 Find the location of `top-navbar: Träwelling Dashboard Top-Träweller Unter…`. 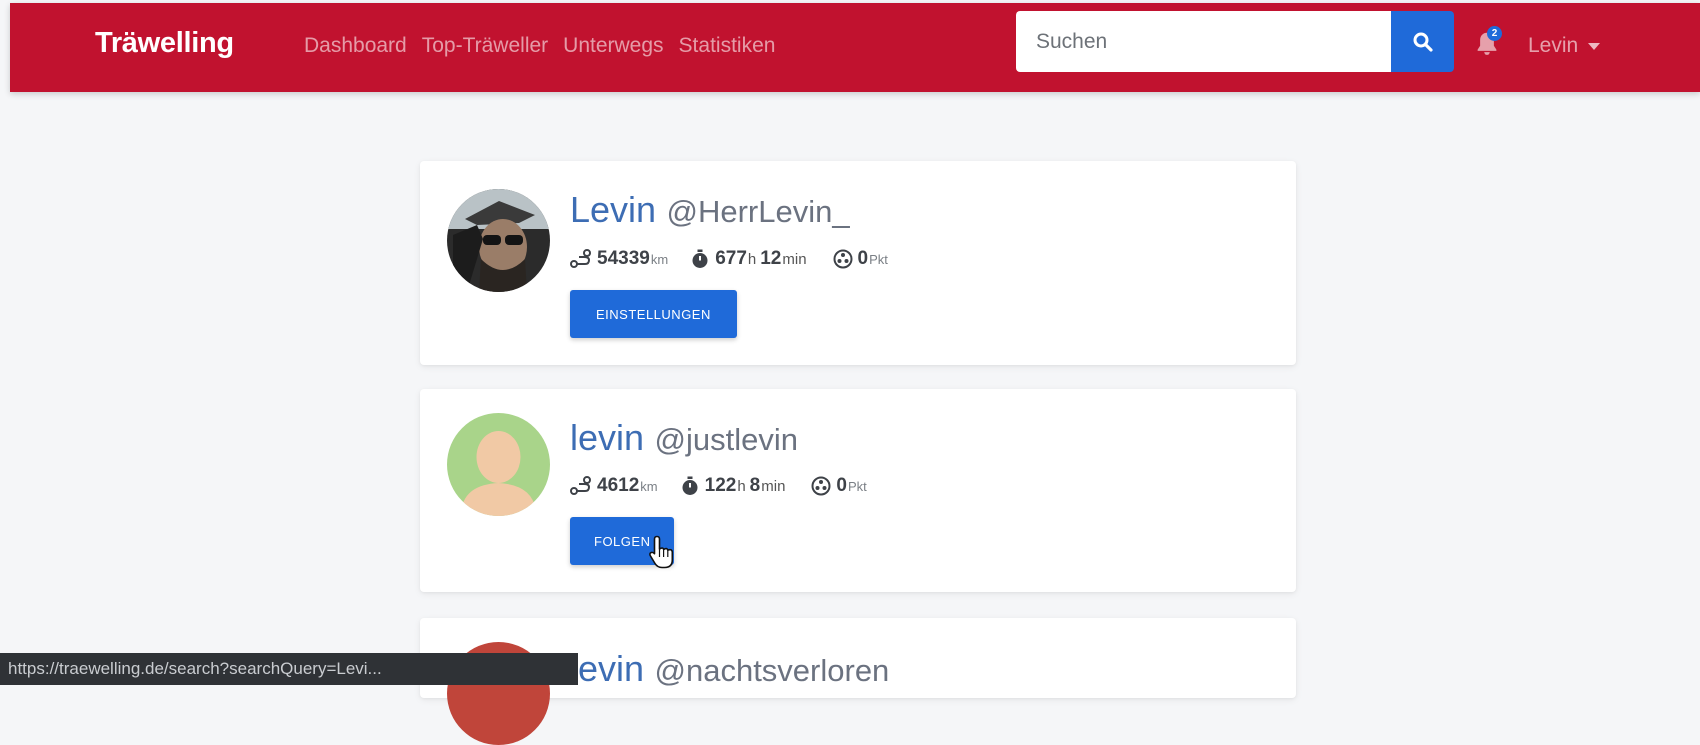

top-navbar: Träwelling Dashboard Top-Träweller Unter… is located at coordinates (855, 47).